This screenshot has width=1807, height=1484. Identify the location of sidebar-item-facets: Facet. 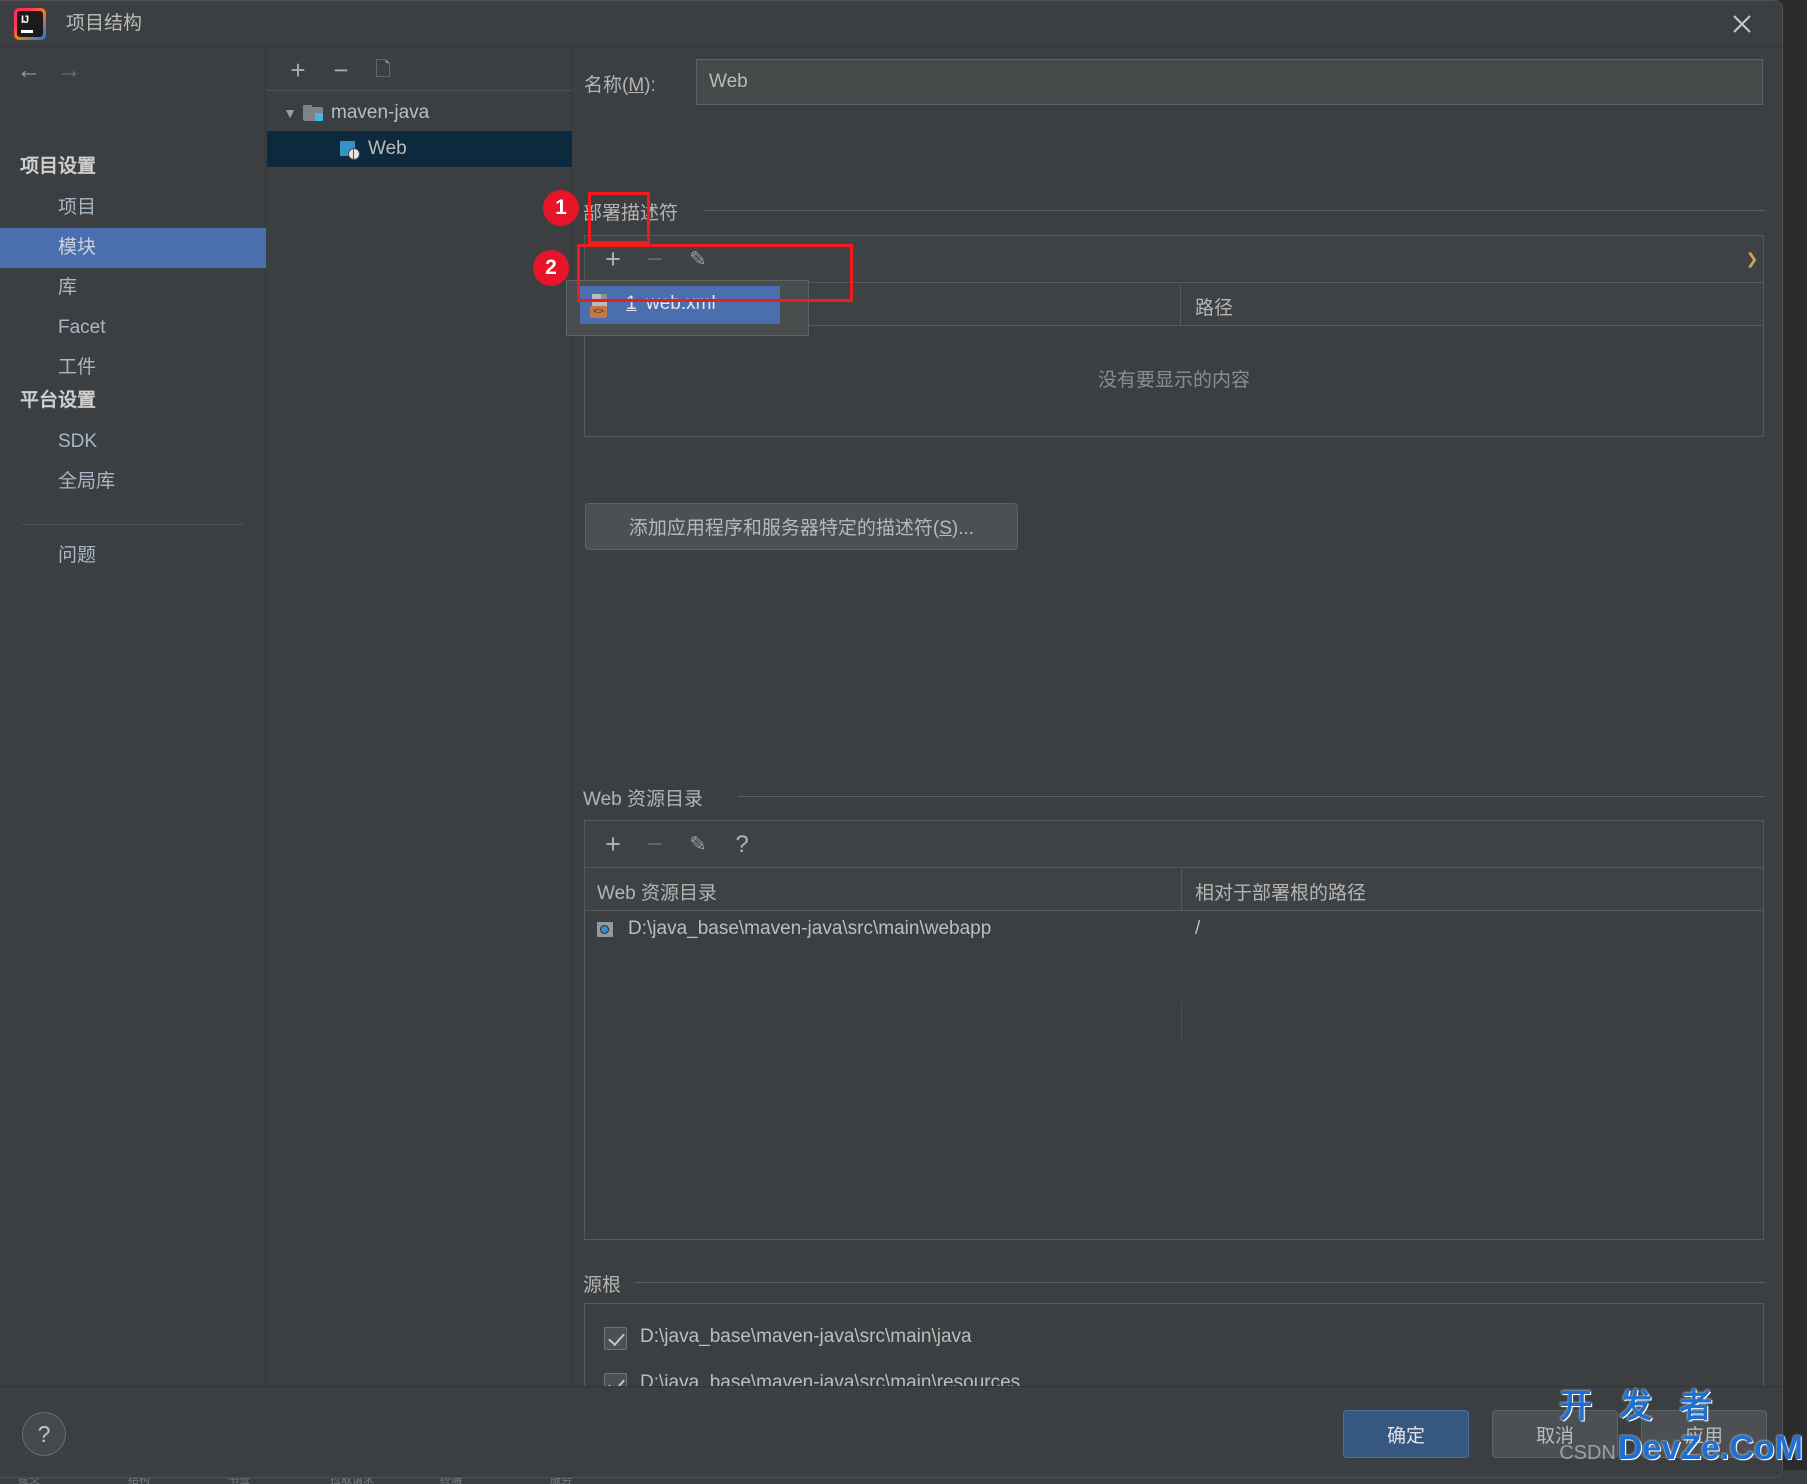
(133, 328).